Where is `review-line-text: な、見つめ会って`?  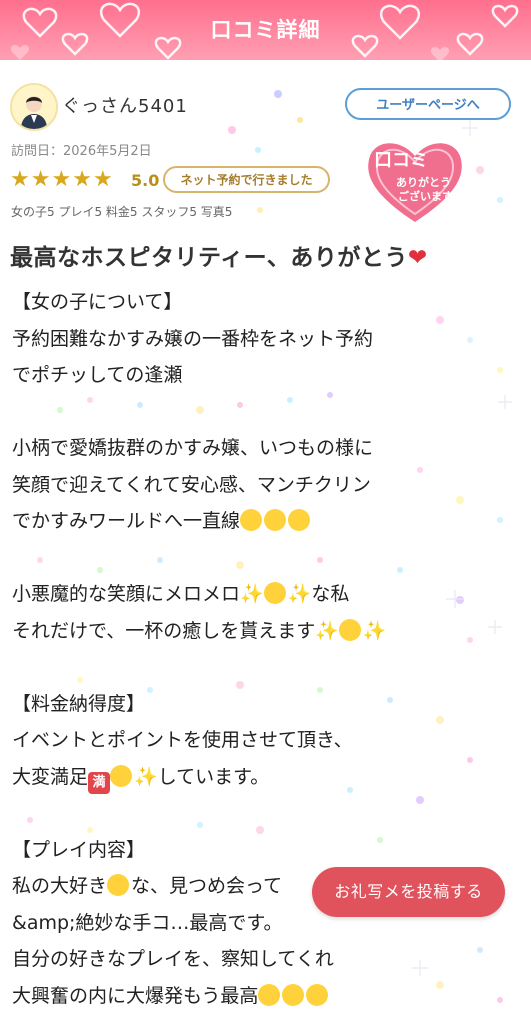 review-line-text: な、見つめ会って is located at coordinates (207, 886).